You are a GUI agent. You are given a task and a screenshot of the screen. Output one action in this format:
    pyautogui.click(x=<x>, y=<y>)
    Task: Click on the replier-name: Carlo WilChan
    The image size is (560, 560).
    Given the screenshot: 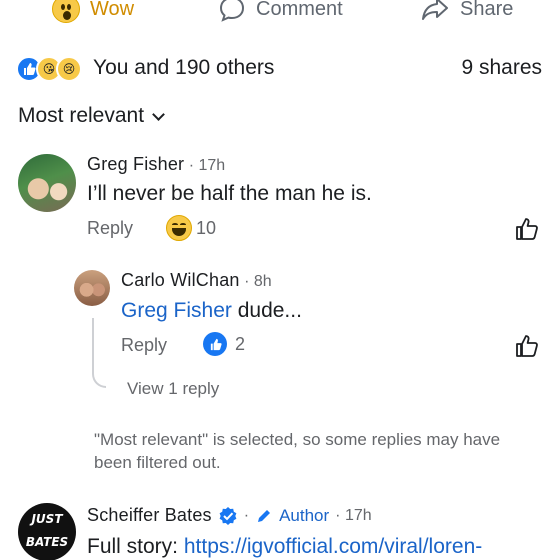 What is the action you would take?
    pyautogui.click(x=180, y=280)
    